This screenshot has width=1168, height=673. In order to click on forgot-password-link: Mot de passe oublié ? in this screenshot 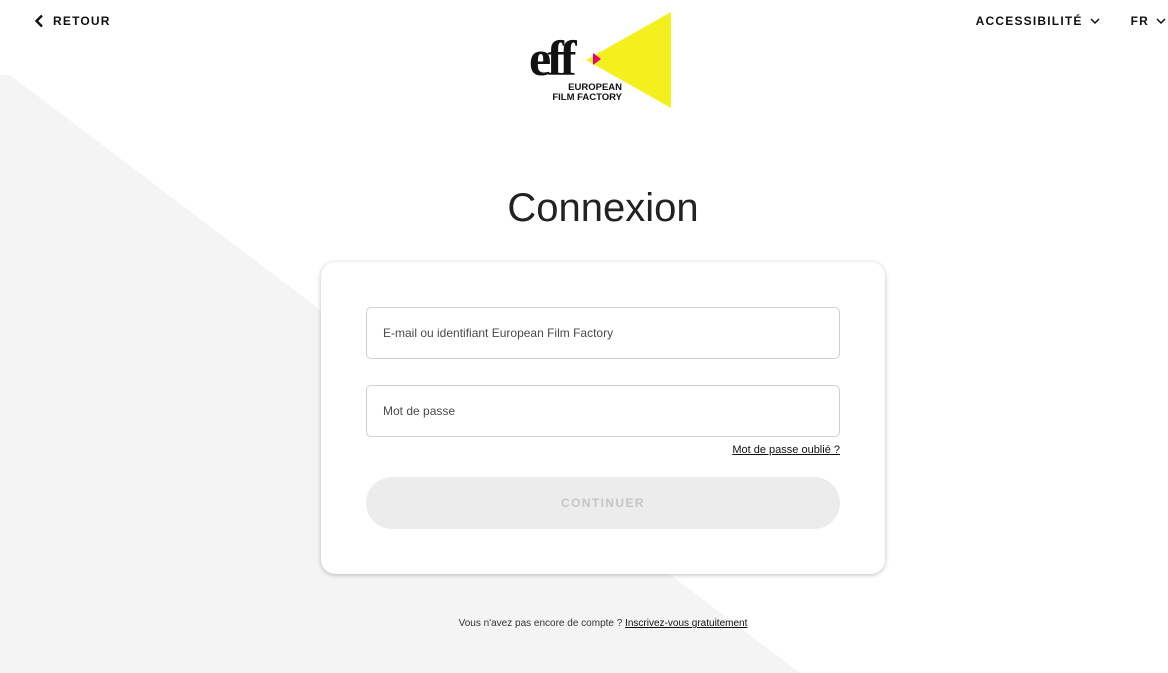, I will do `click(786, 450)`.